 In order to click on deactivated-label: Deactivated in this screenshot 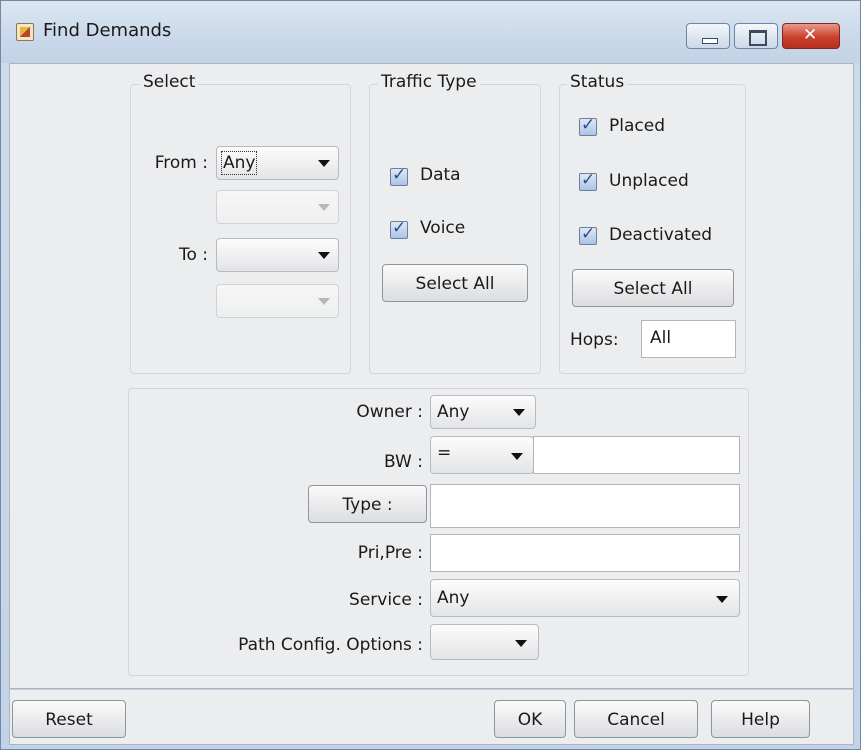, I will do `click(661, 235)`.